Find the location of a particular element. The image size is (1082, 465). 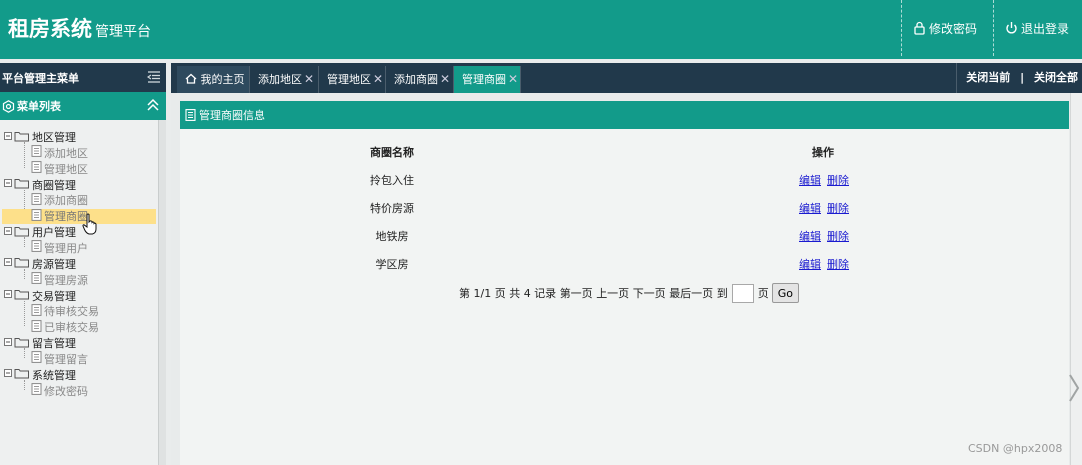

tab-manage-district-label: 管理商圈 is located at coordinates (484, 79).